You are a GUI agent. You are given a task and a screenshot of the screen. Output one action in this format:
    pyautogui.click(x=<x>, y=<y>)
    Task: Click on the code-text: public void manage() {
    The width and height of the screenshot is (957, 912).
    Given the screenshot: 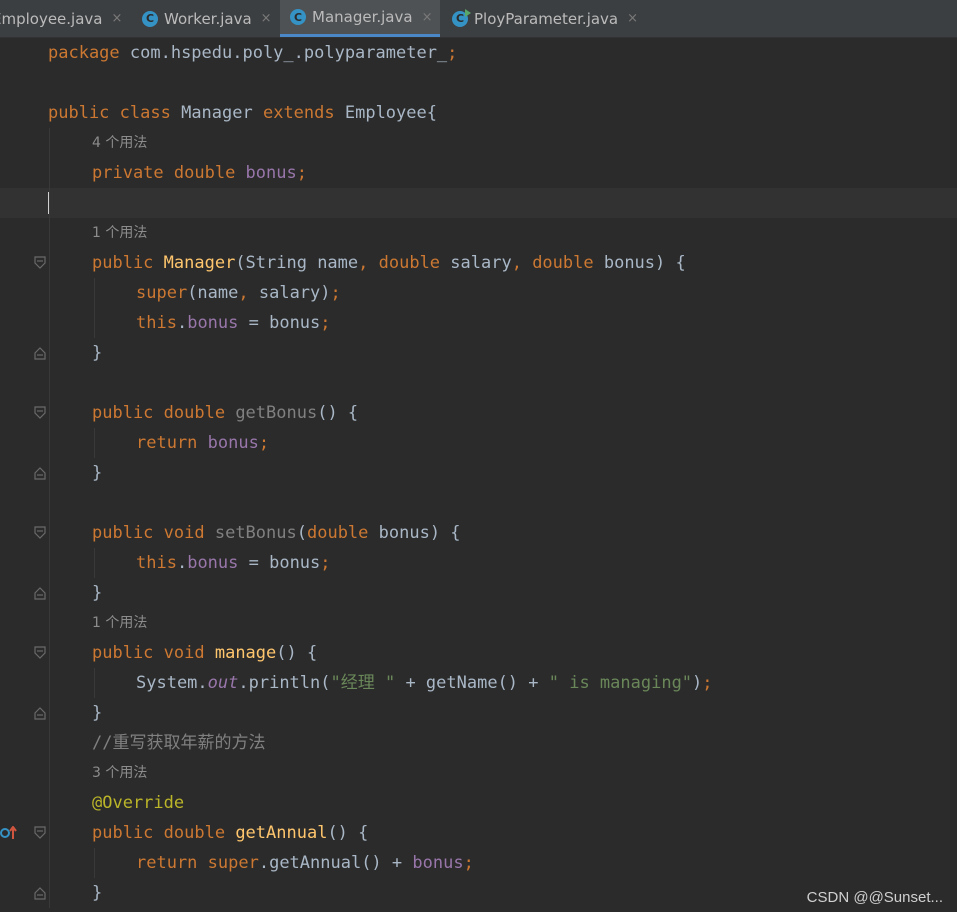 What is the action you would take?
    pyautogui.click(x=204, y=653)
    